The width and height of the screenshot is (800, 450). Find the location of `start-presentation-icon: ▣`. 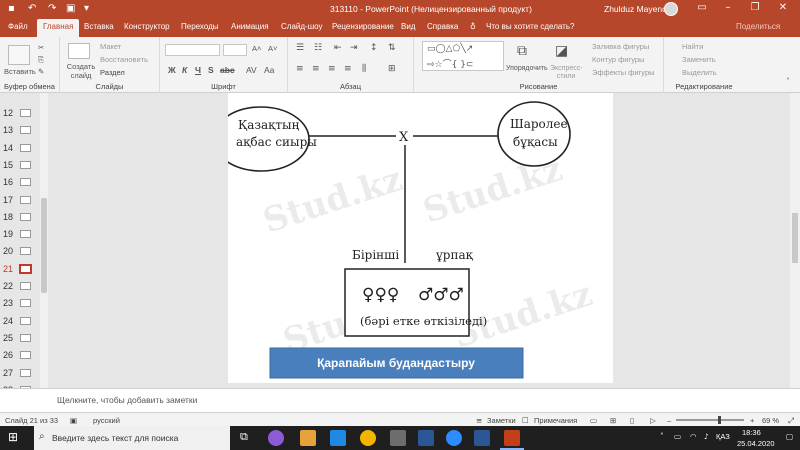

start-presentation-icon: ▣ is located at coordinates (70, 8).